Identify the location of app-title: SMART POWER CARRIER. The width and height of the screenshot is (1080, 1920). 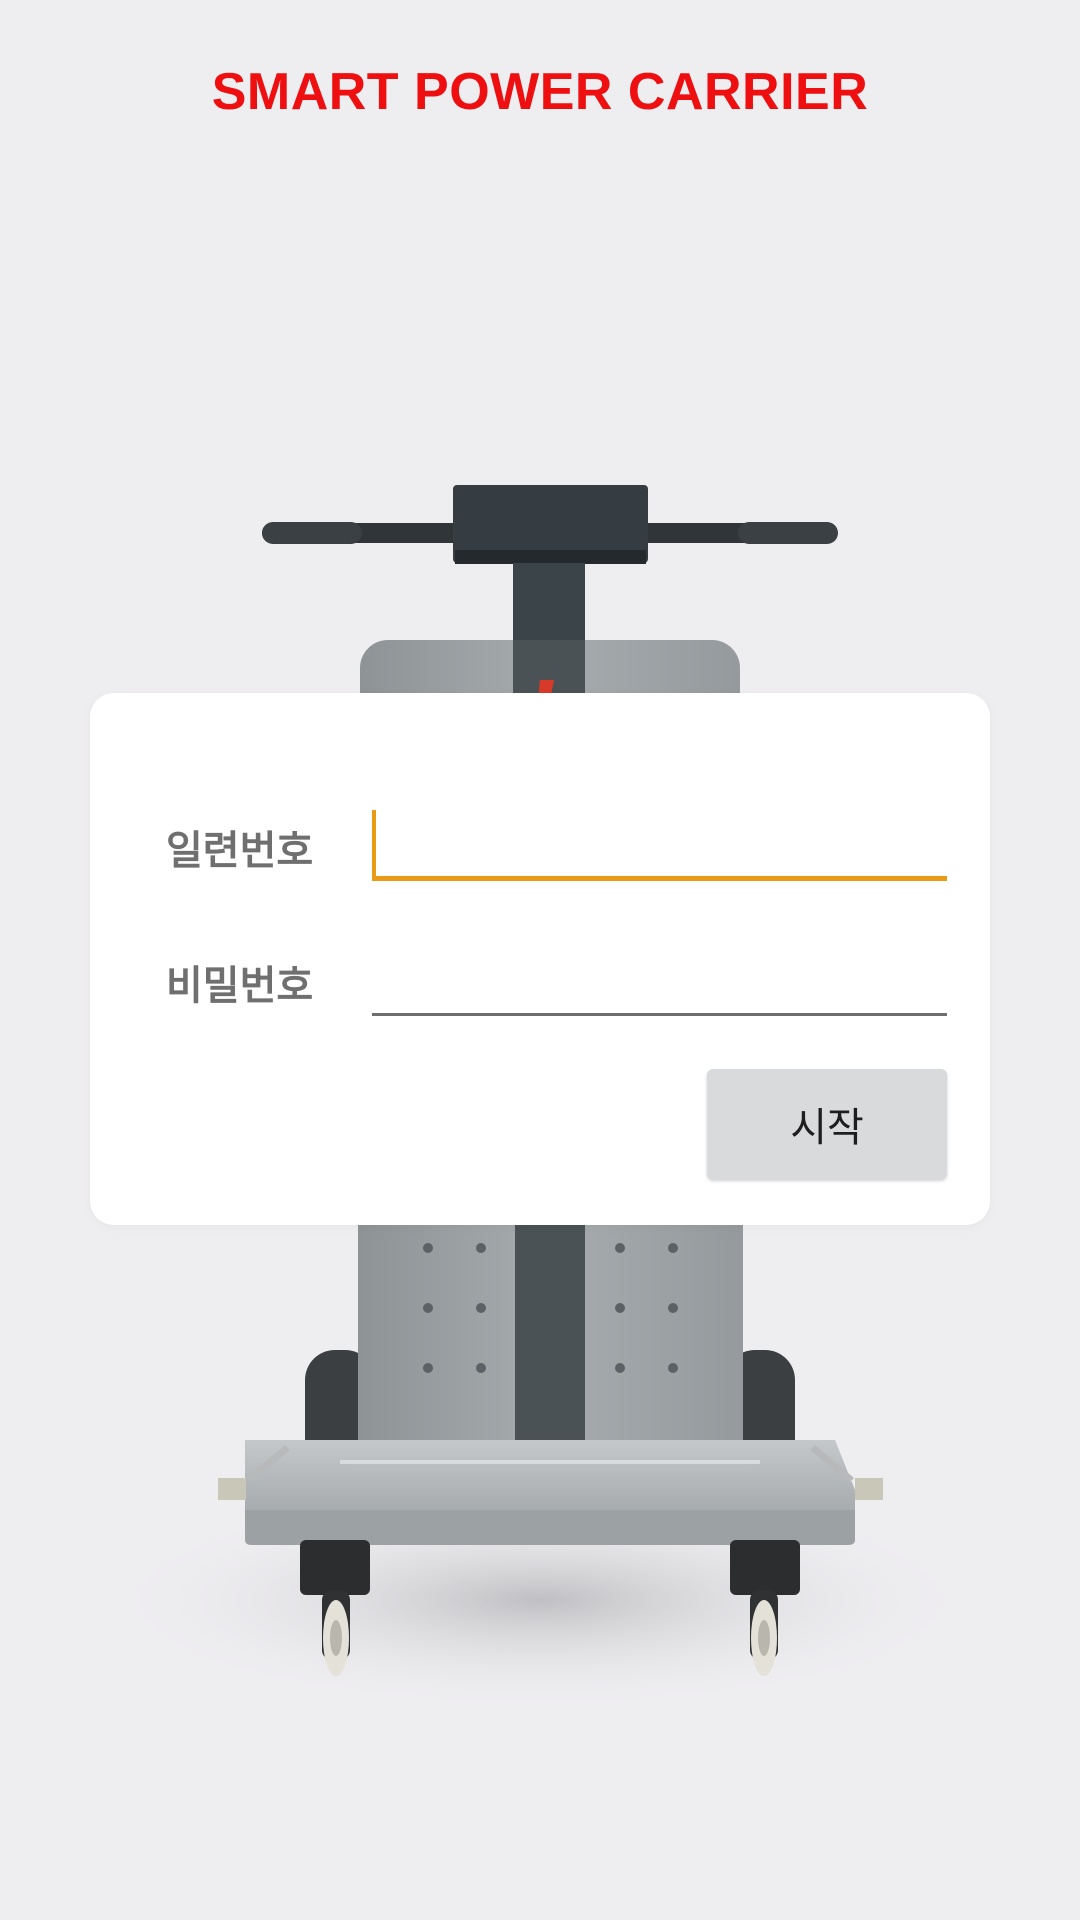
(540, 92).